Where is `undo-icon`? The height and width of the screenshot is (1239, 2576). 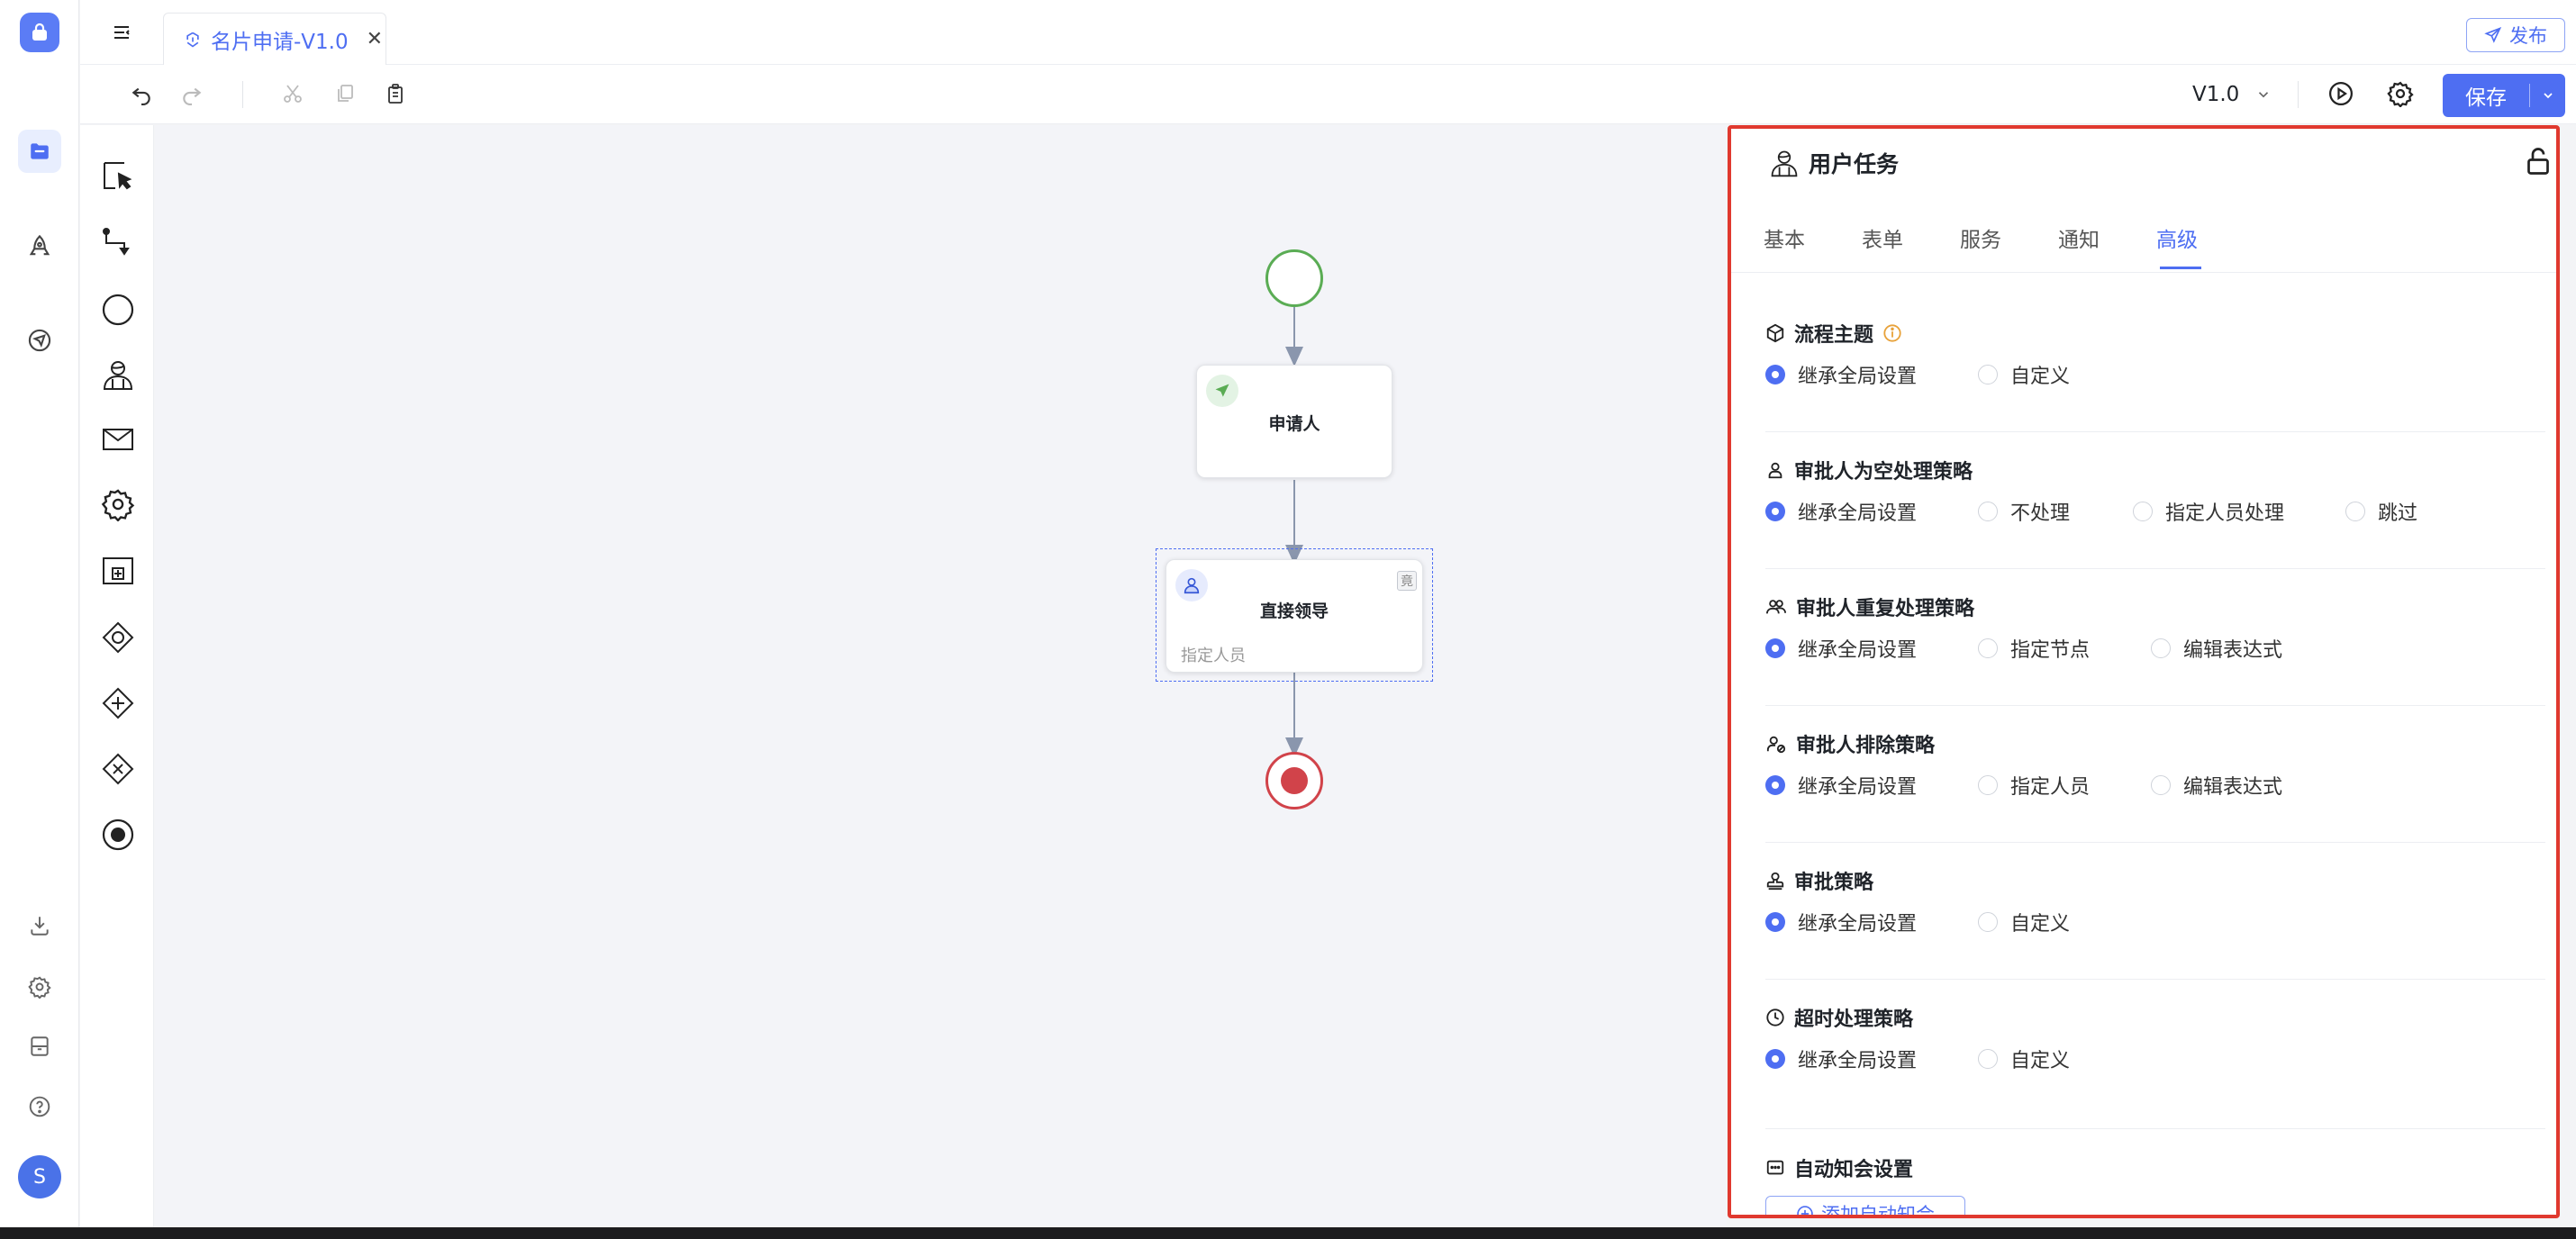
undo-icon is located at coordinates (141, 93).